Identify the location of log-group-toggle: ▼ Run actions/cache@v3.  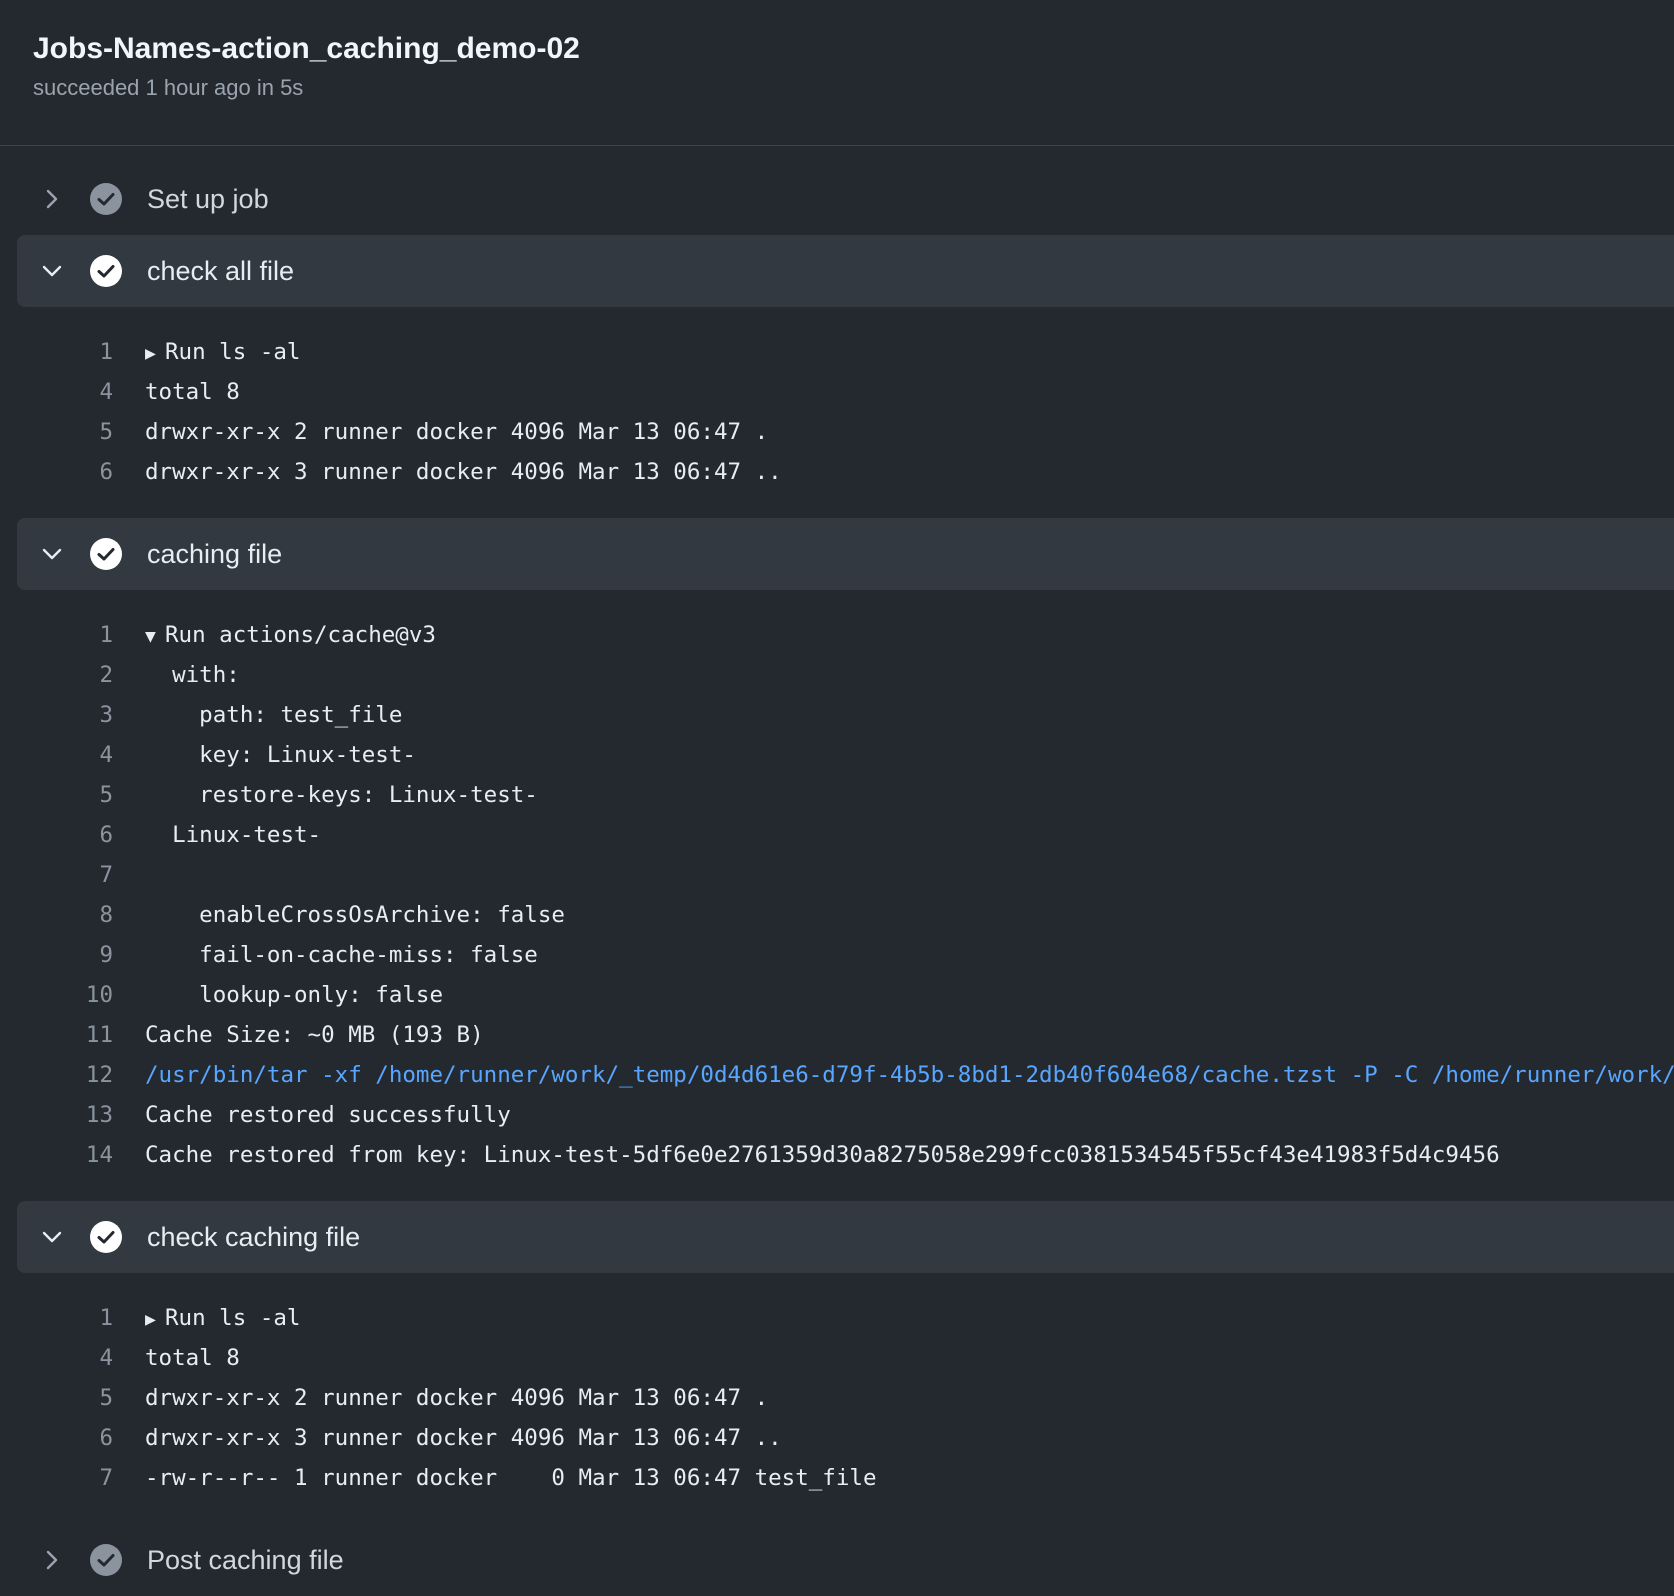
(290, 635).